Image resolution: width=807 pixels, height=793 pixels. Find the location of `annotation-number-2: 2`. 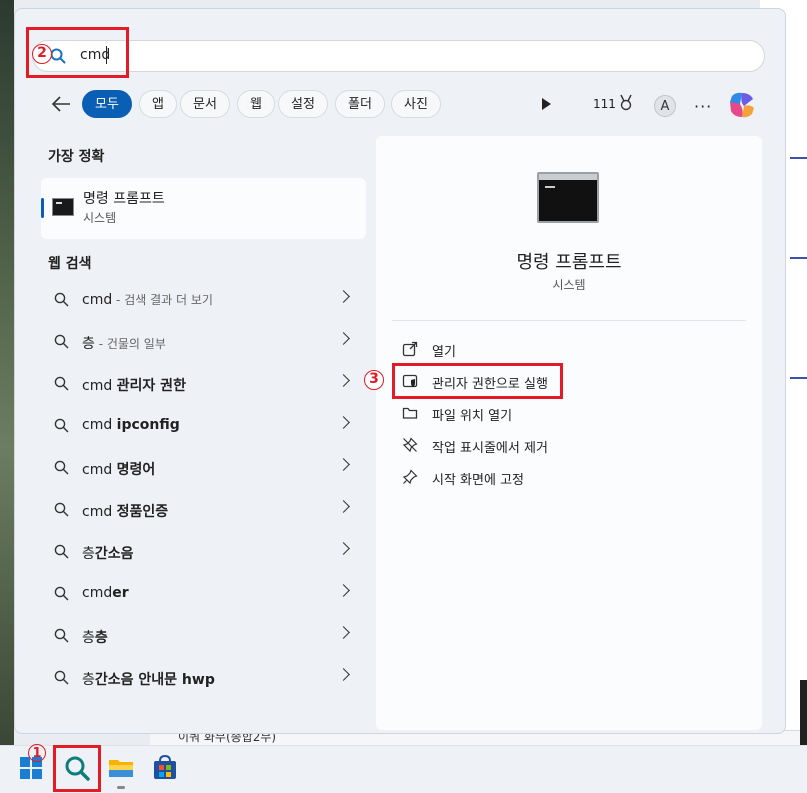

annotation-number-2: 2 is located at coordinates (42, 54).